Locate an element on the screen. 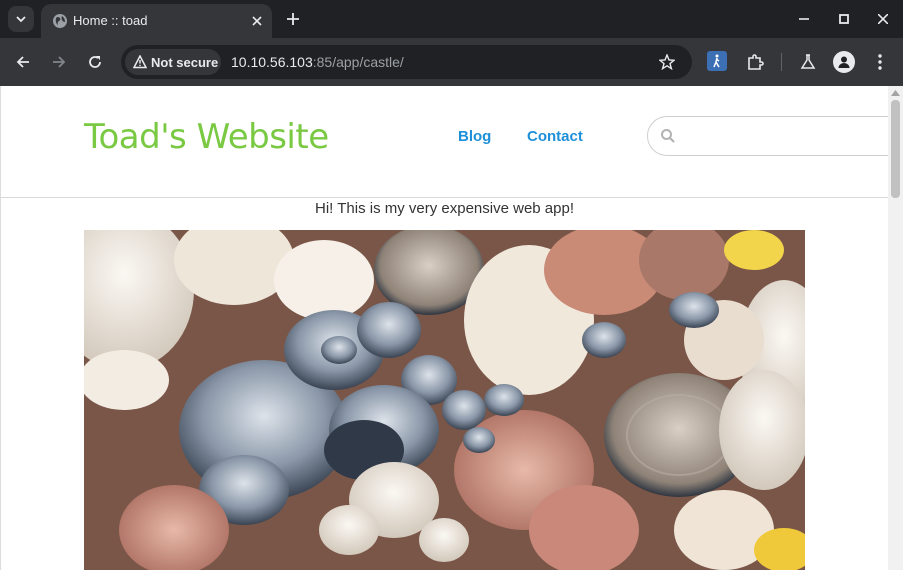 This screenshot has height=570, width=903. flask-icon is located at coordinates (808, 61).